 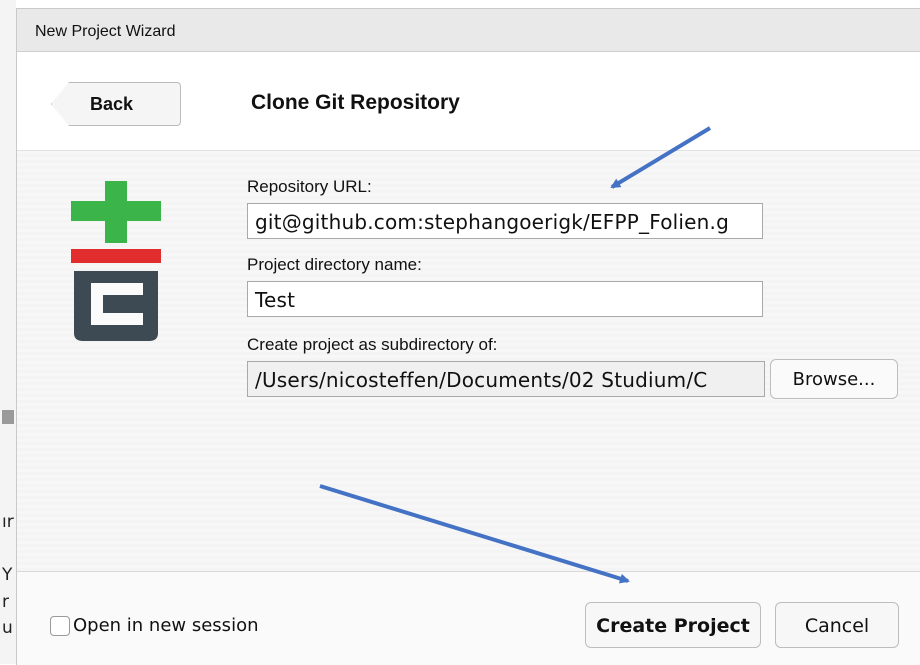 What do you see at coordinates (165, 625) in the screenshot?
I see `open-new-session-label: Open in new session` at bounding box center [165, 625].